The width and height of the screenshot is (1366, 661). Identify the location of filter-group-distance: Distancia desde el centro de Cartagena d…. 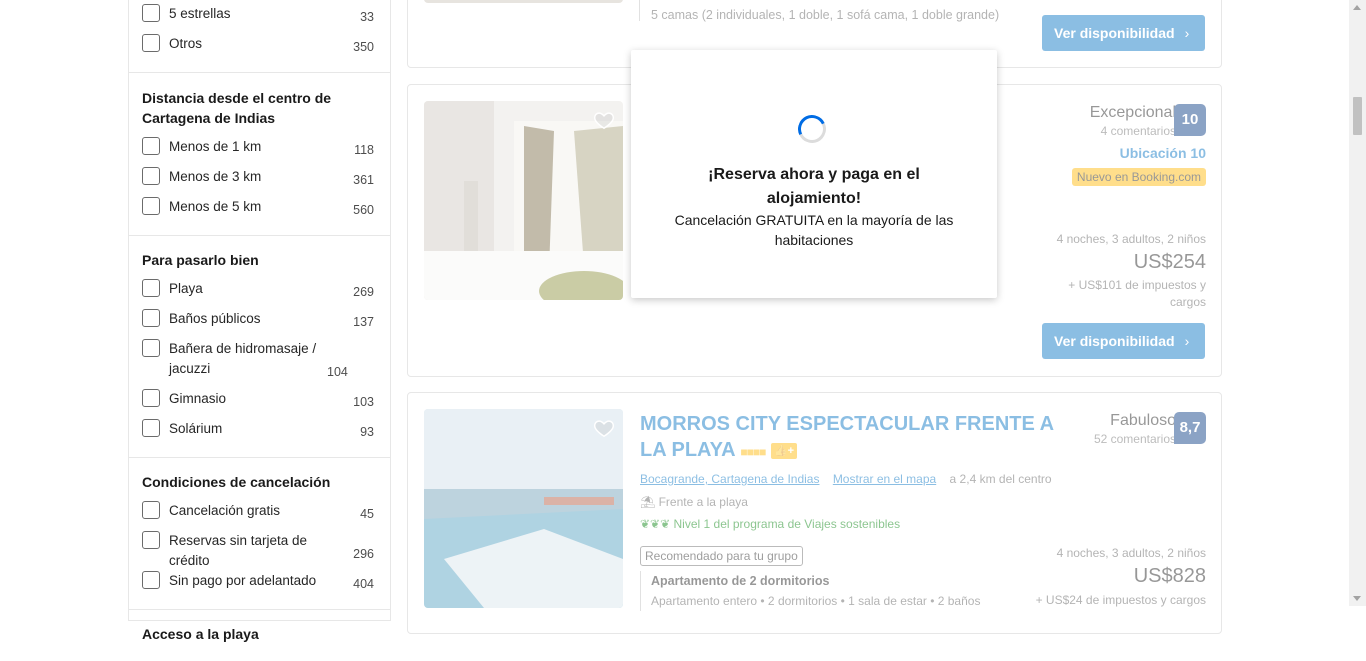
(259, 154).